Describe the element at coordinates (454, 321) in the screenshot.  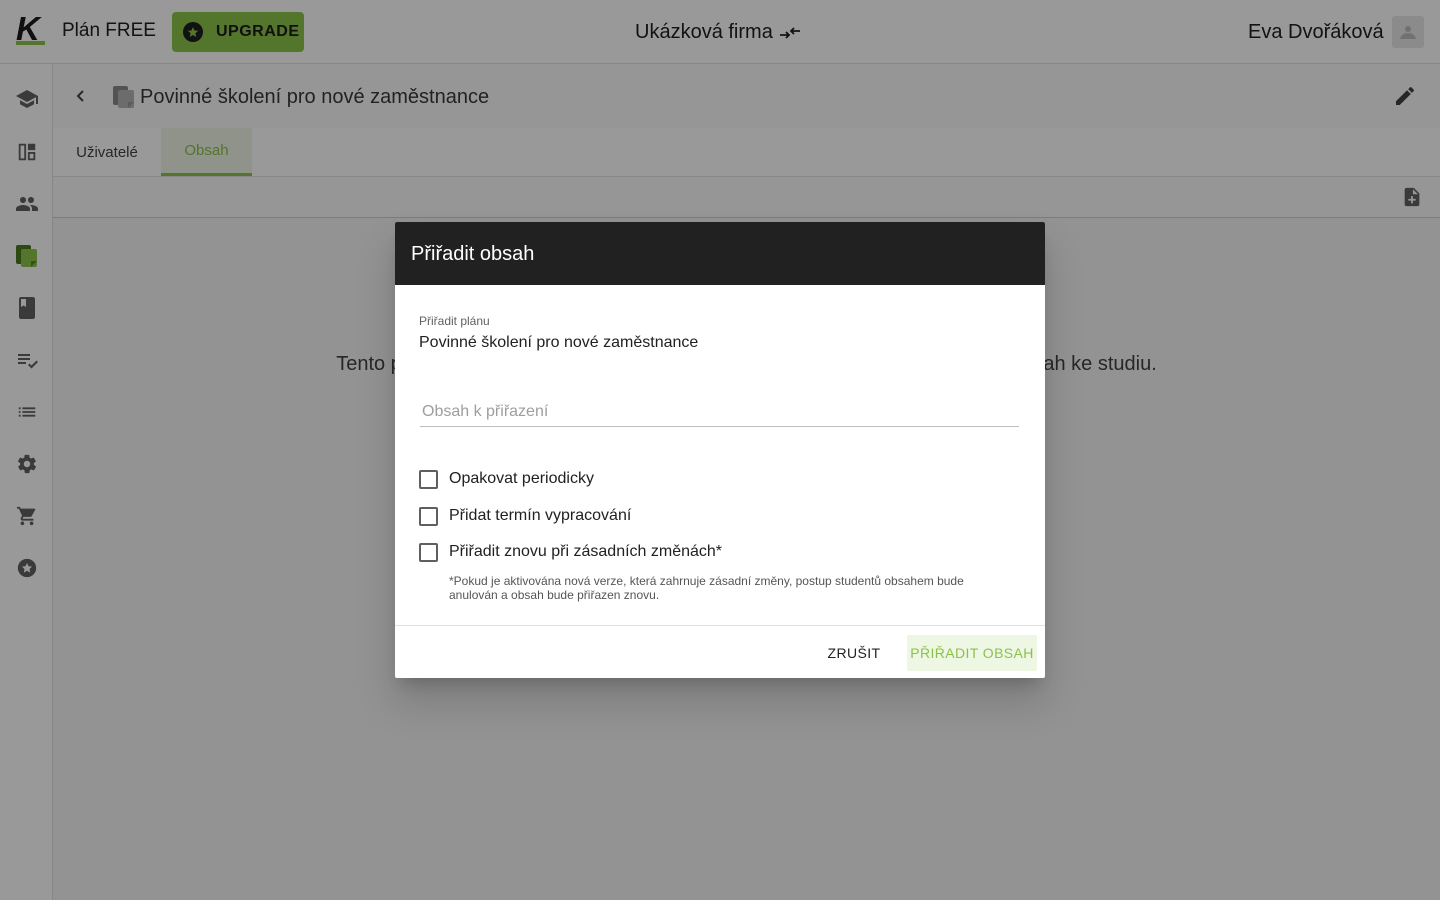
I see `plan-field-label: Přiřadit plánu` at that location.